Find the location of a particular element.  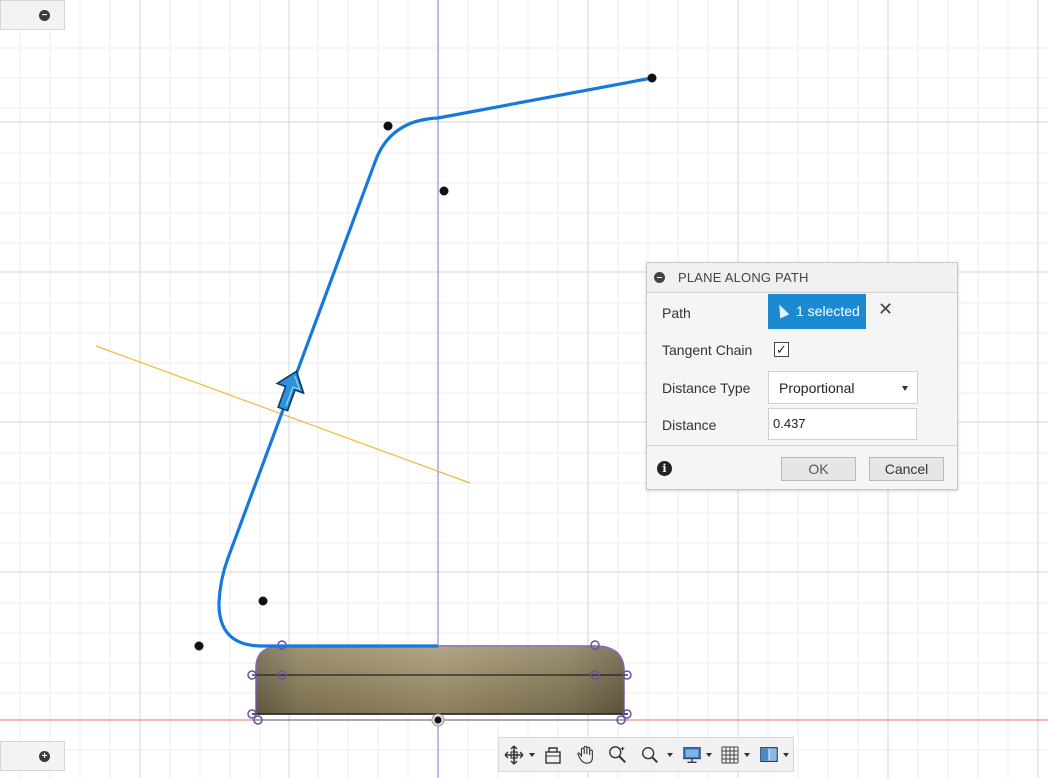

minus-circle-icon: − is located at coordinates (44, 15).